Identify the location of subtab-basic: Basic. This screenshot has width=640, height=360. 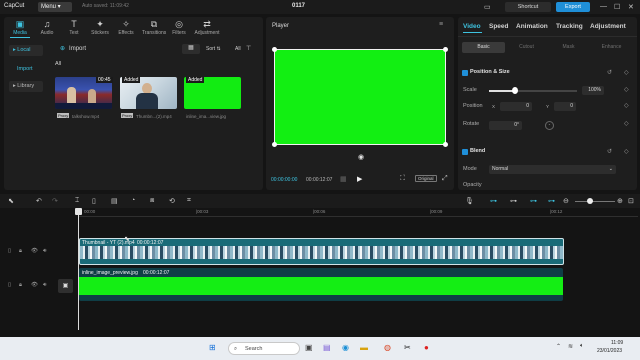
(483, 47).